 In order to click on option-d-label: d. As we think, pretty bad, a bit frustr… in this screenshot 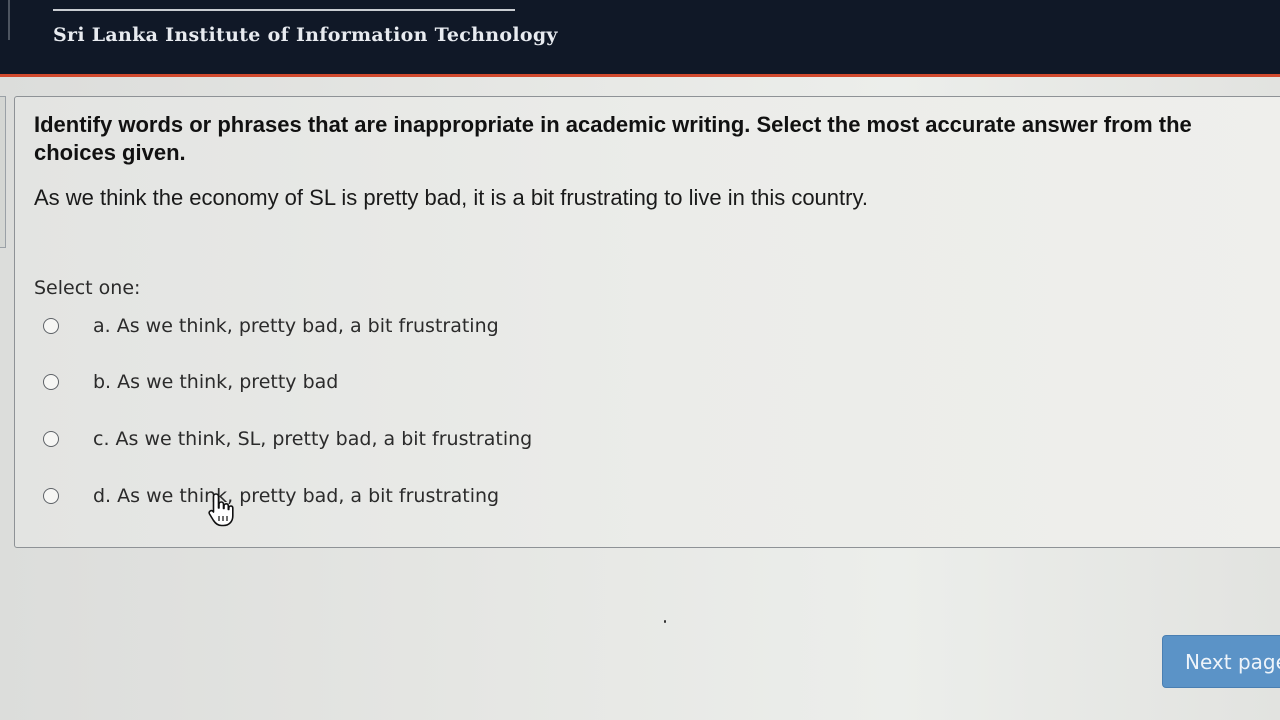, I will do `click(296, 496)`.